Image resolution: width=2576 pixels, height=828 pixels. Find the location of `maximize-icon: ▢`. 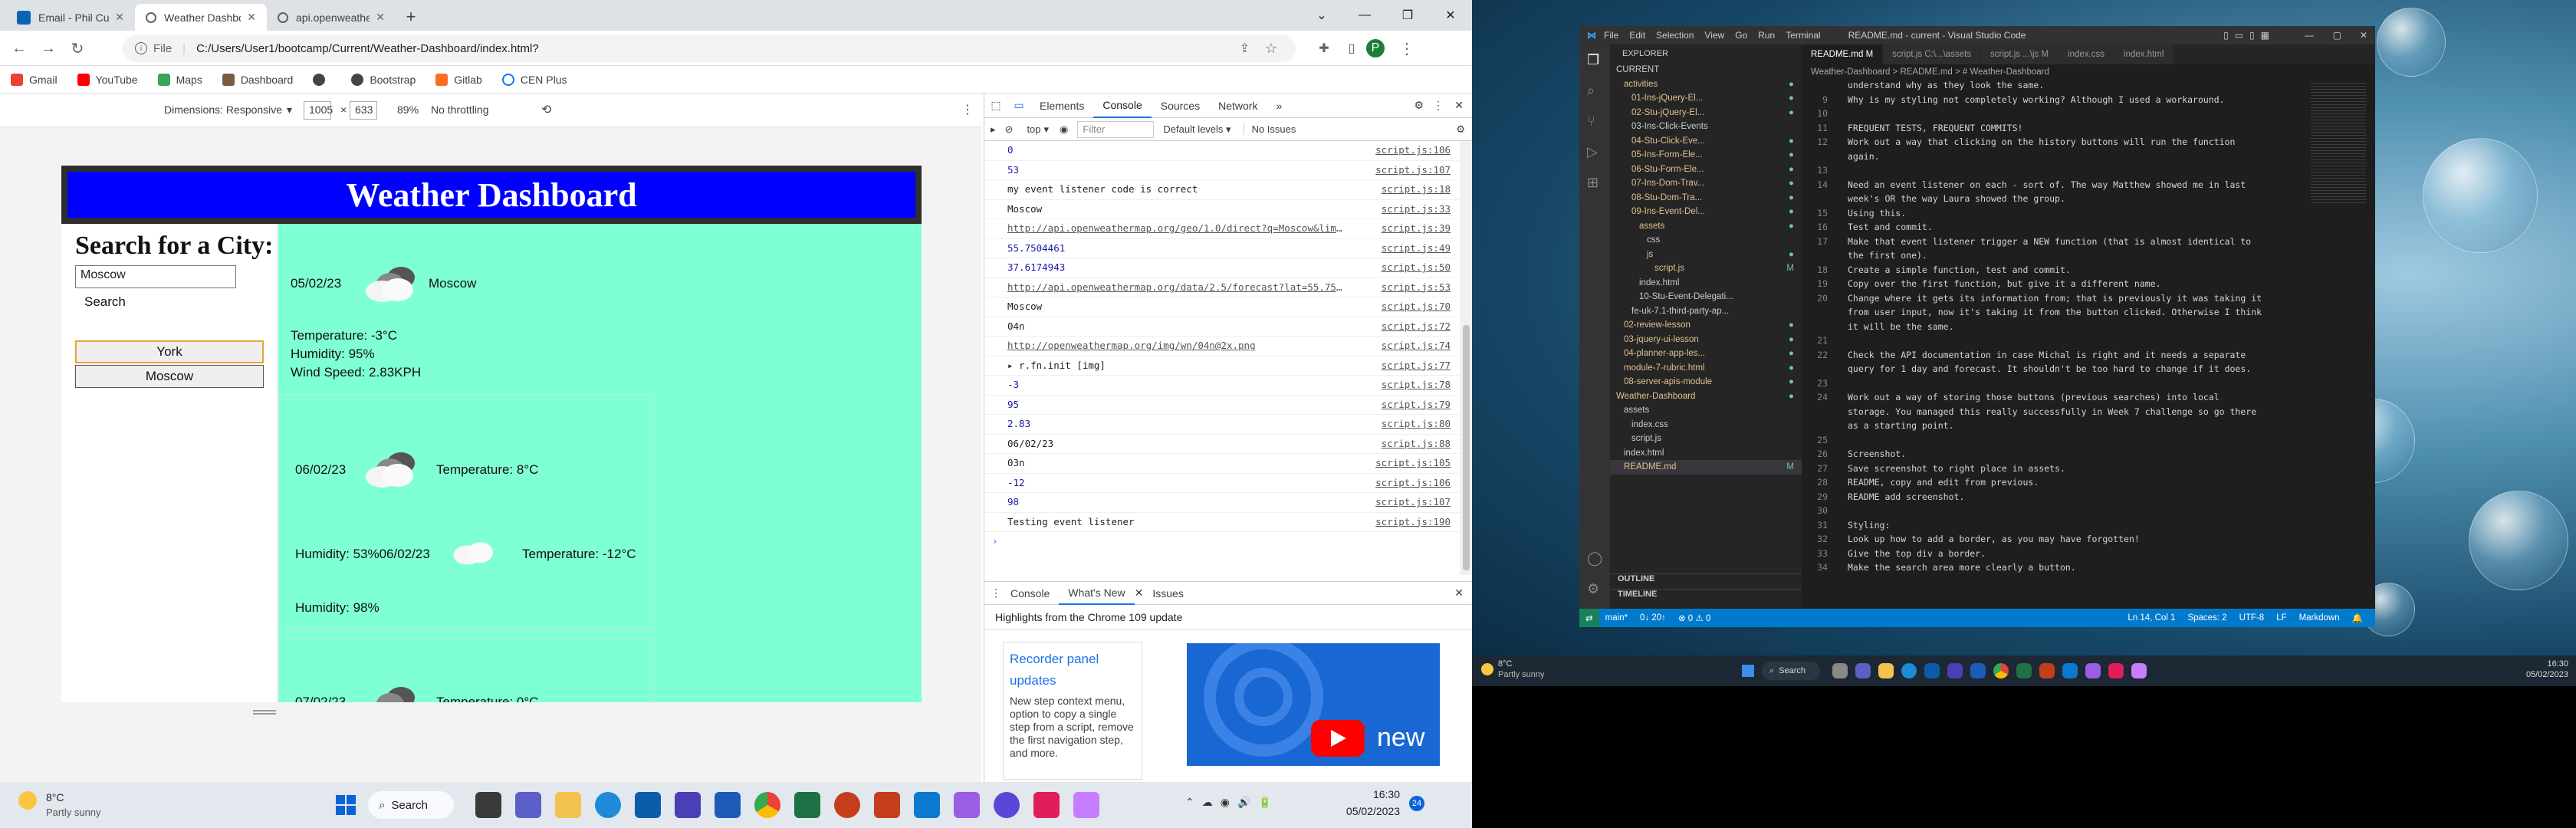

maximize-icon: ▢ is located at coordinates (2337, 36).